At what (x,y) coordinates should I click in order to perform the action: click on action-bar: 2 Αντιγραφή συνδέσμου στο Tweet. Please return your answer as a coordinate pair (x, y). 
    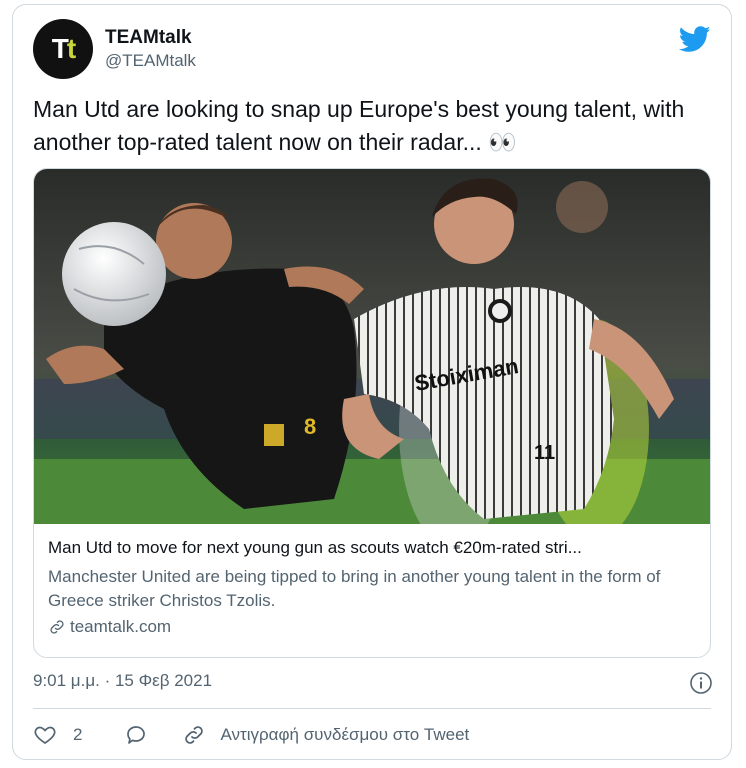
    Looking at the image, I should click on (251, 735).